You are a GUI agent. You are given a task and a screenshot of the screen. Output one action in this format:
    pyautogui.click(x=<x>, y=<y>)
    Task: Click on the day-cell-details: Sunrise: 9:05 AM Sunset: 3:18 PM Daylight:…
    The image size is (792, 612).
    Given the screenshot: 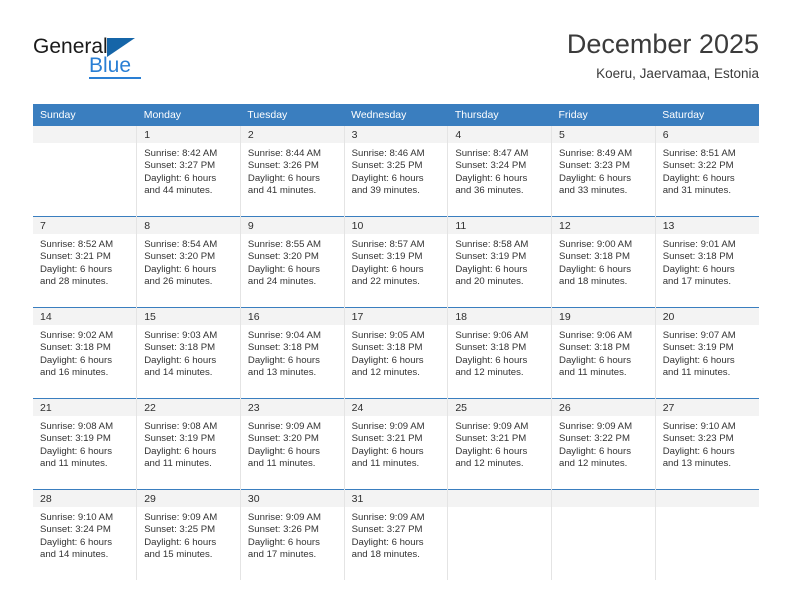 What is the action you would take?
    pyautogui.click(x=396, y=352)
    